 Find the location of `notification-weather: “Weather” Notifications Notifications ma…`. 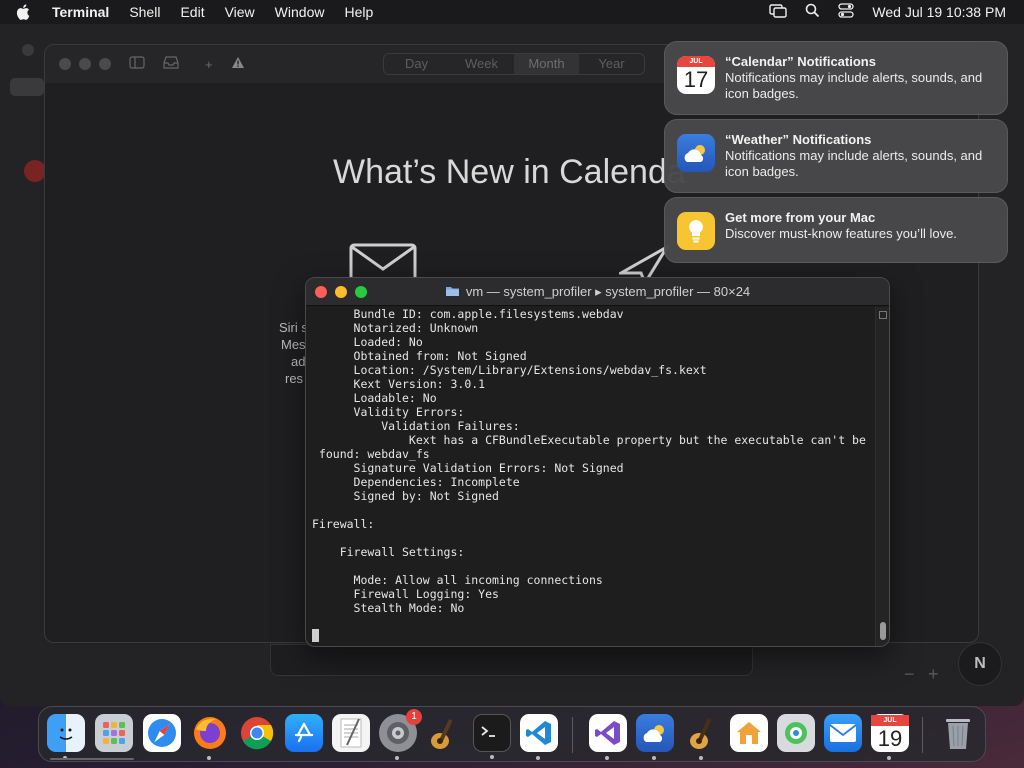

notification-weather: “Weather” Notifications Notifications ma… is located at coordinates (836, 156).